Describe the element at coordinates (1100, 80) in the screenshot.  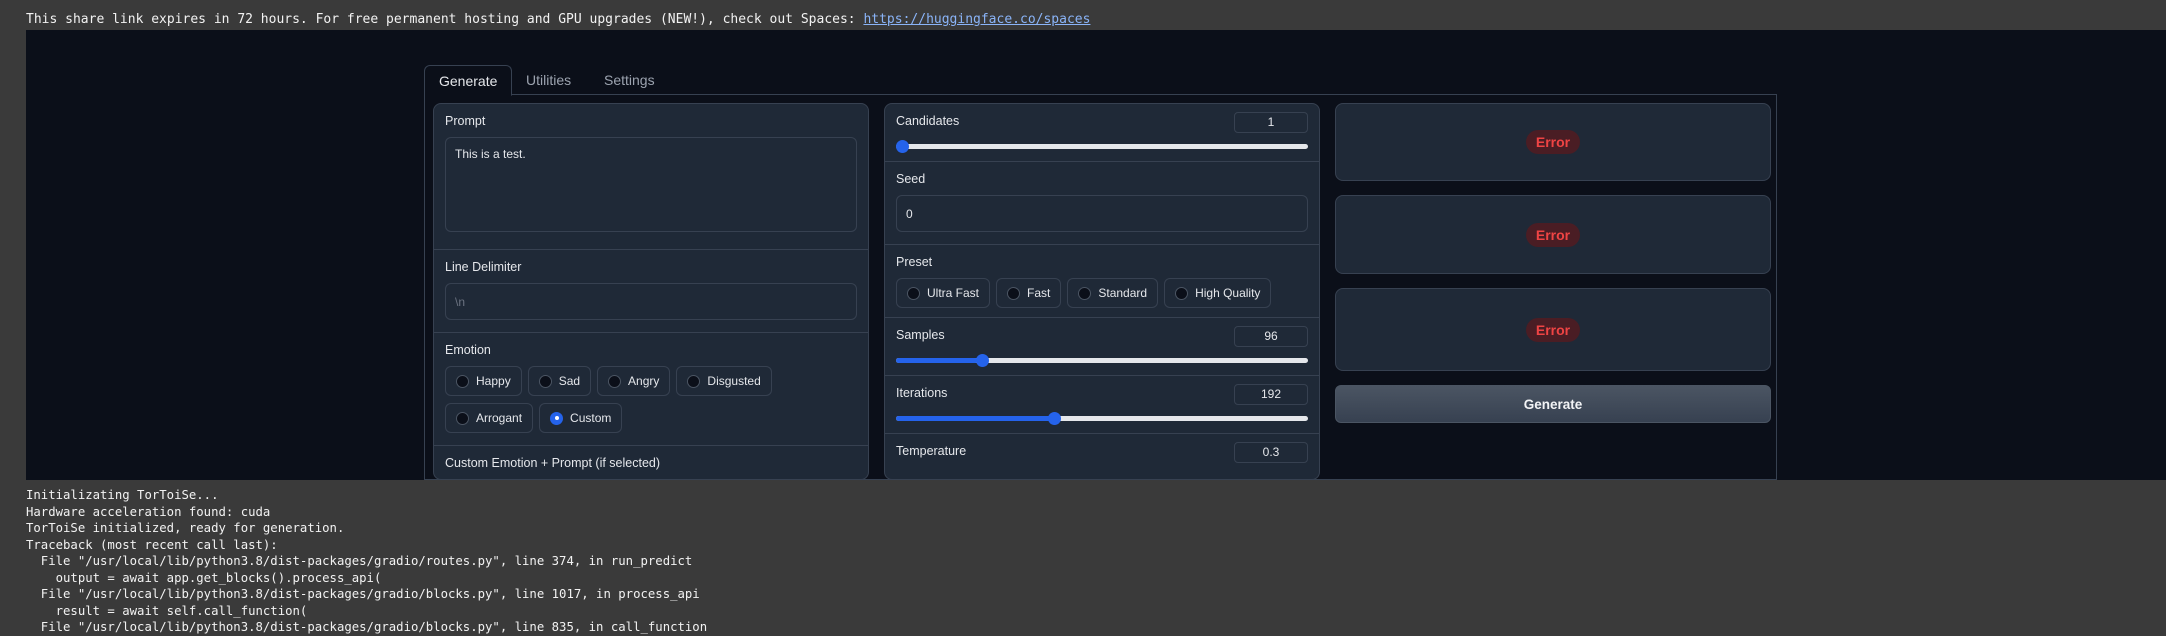
I see `tab-bar: Generate Utilities Settings` at that location.